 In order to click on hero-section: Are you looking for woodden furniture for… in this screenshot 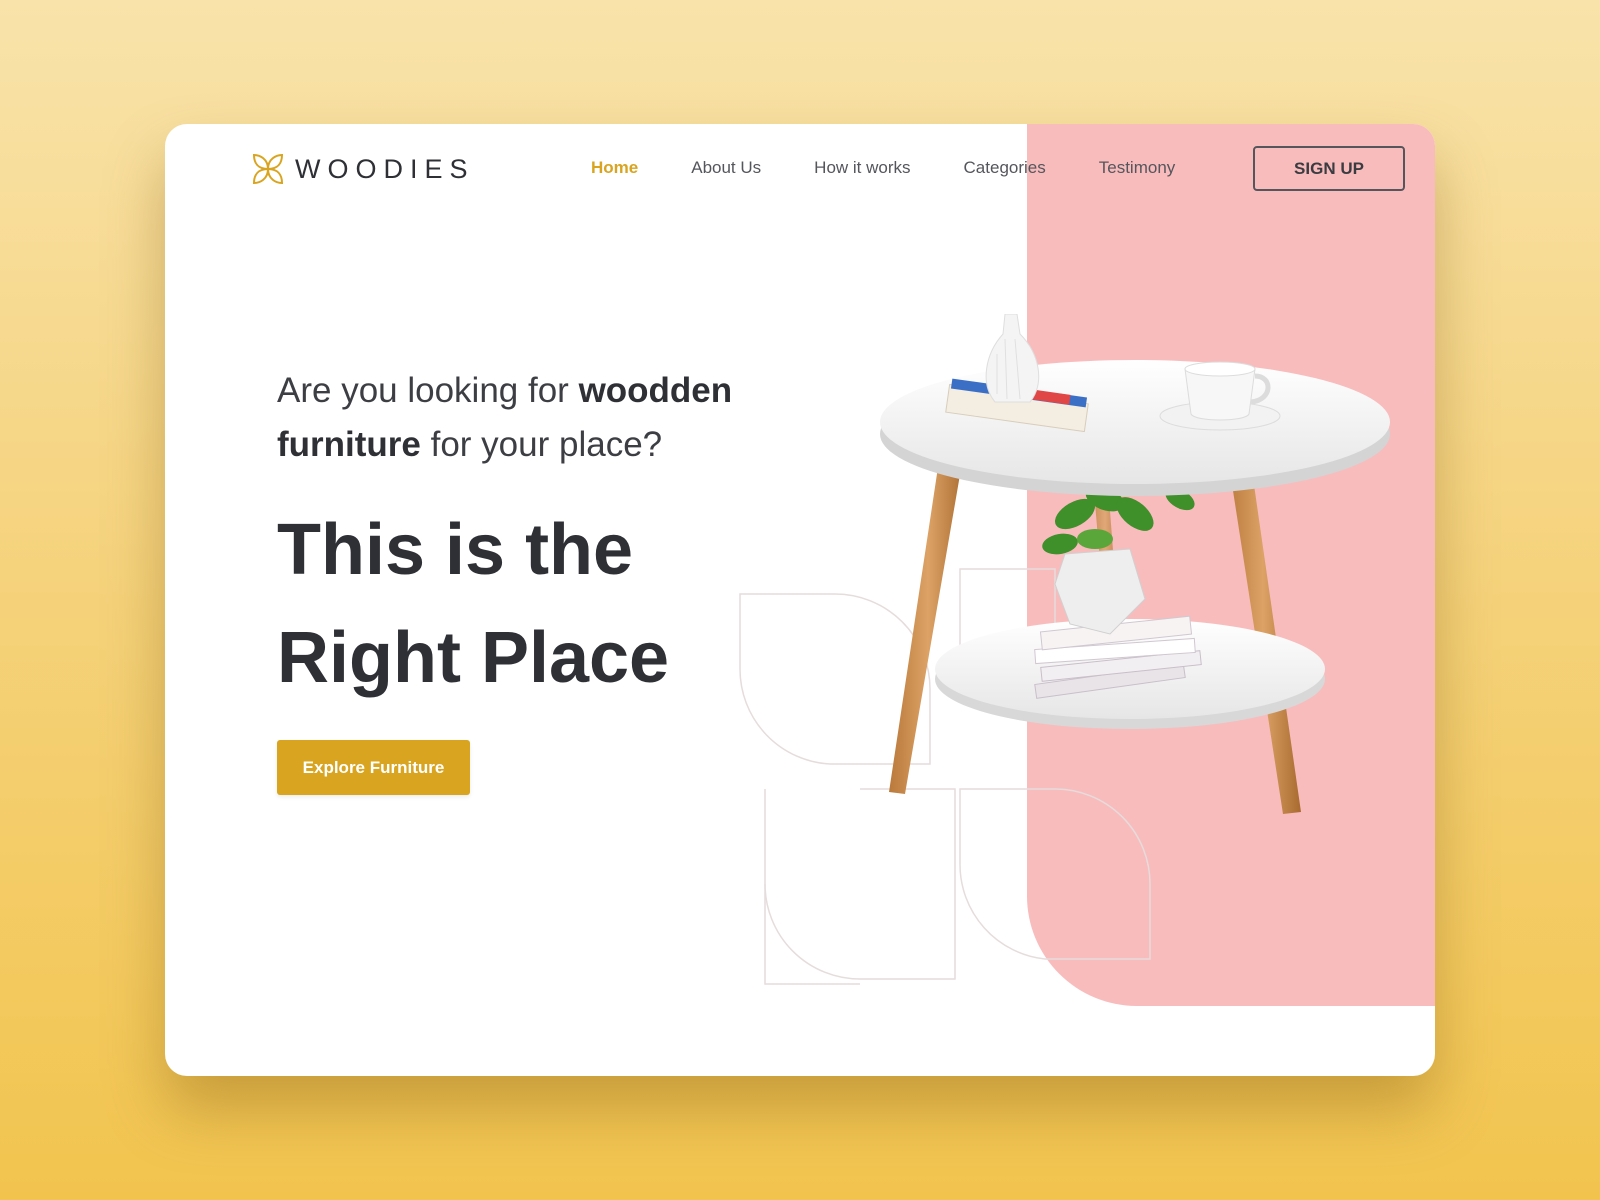, I will do `click(557, 579)`.